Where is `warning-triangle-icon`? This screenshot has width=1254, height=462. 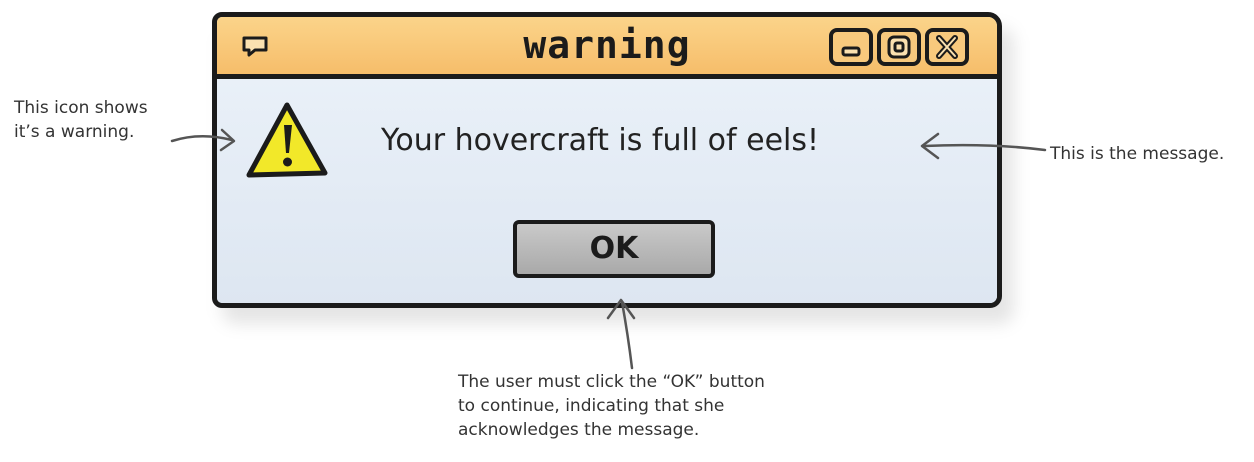
warning-triangle-icon is located at coordinates (287, 140).